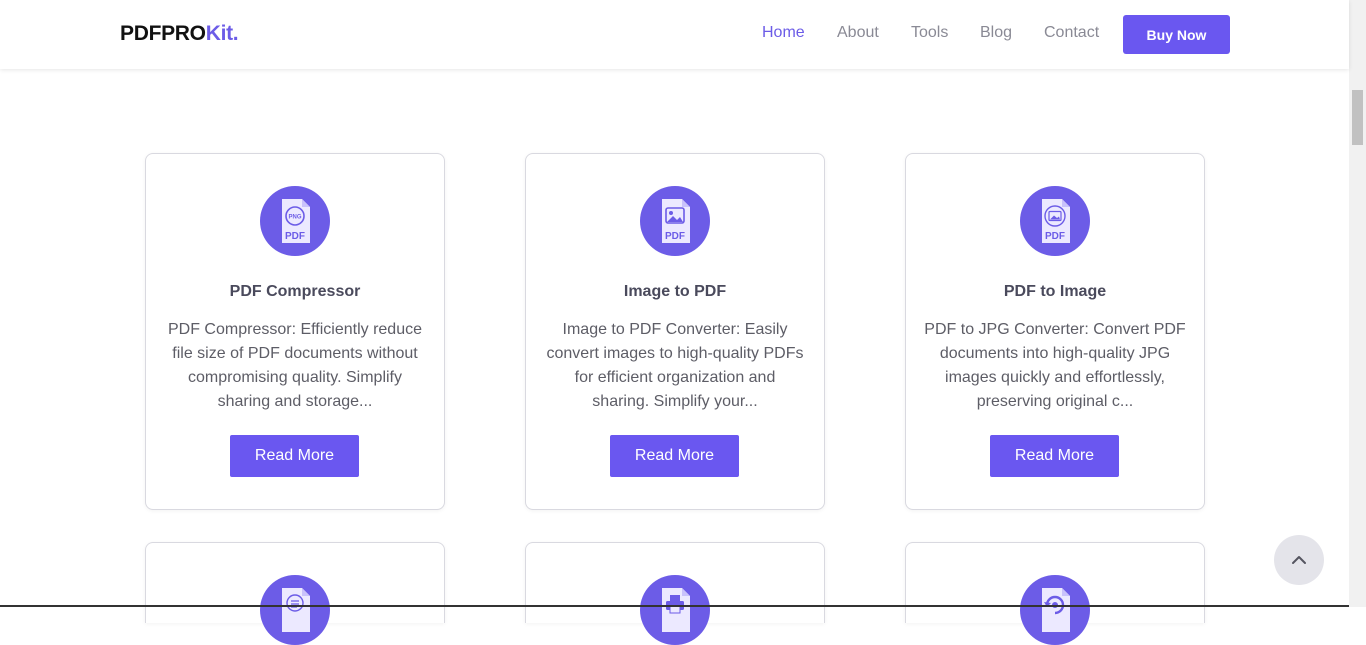 This screenshot has width=1366, height=645. What do you see at coordinates (295, 610) in the screenshot?
I see `document-list-icon` at bounding box center [295, 610].